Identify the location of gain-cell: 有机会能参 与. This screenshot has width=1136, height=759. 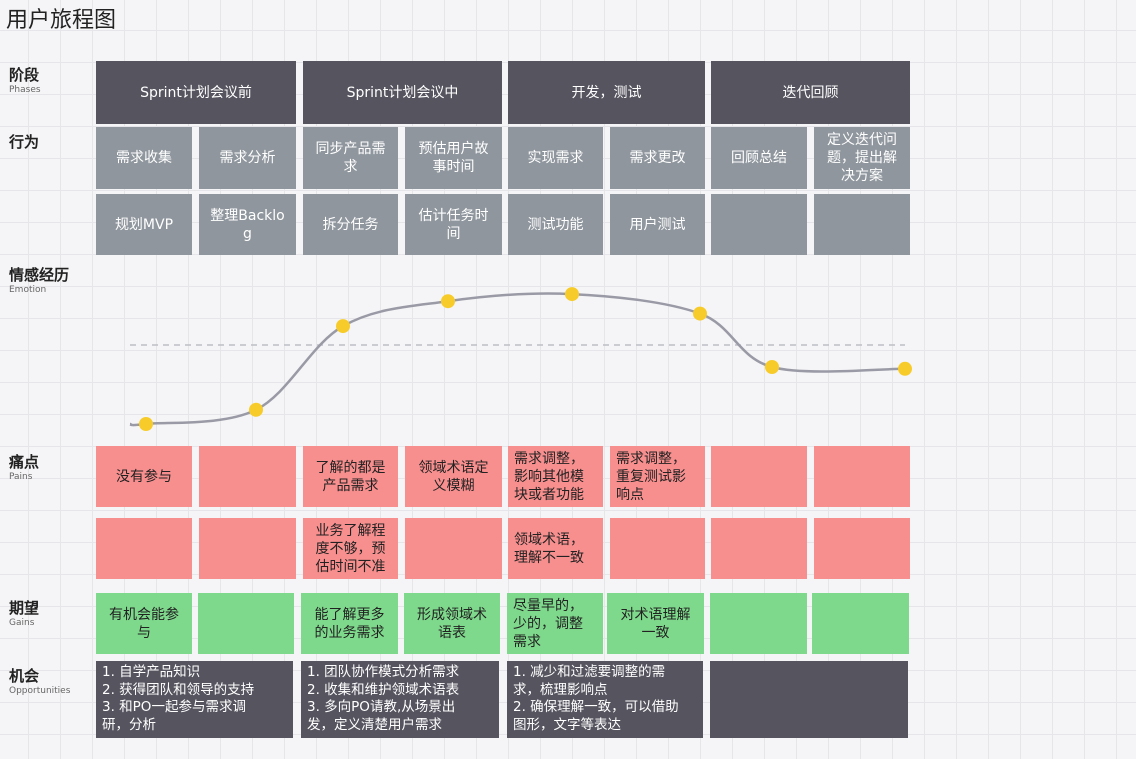
(144, 623).